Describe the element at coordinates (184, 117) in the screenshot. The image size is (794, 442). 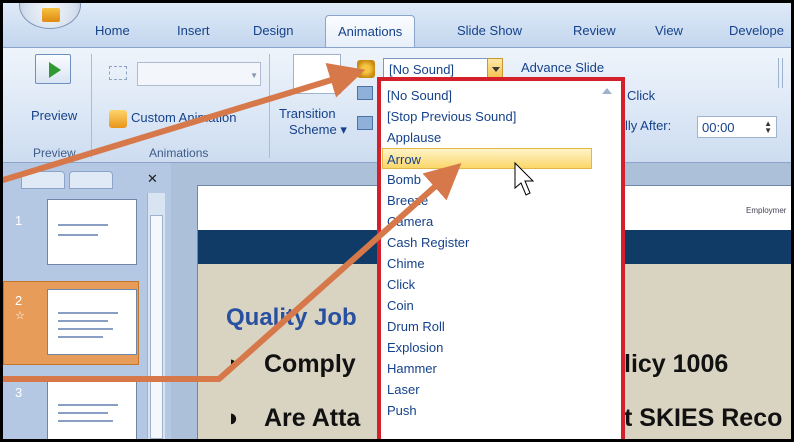
I see `custom-animation-button: Custom Animation` at that location.